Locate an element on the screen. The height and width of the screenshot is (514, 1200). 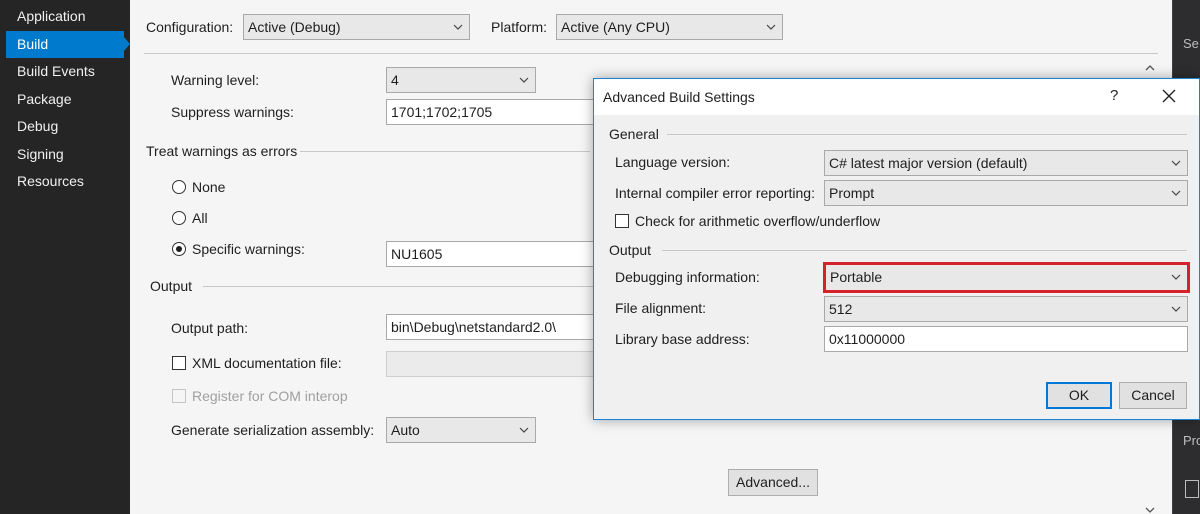
scroll-down-icon is located at coordinates (1150, 508).